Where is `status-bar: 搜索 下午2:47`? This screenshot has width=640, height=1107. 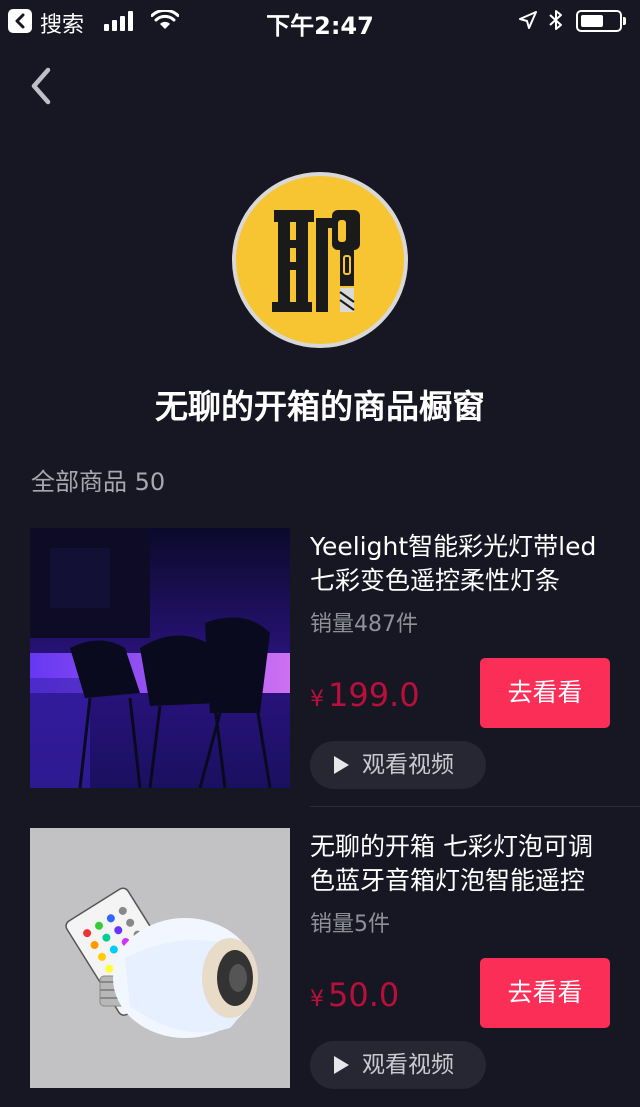 status-bar: 搜索 下午2:47 is located at coordinates (320, 20).